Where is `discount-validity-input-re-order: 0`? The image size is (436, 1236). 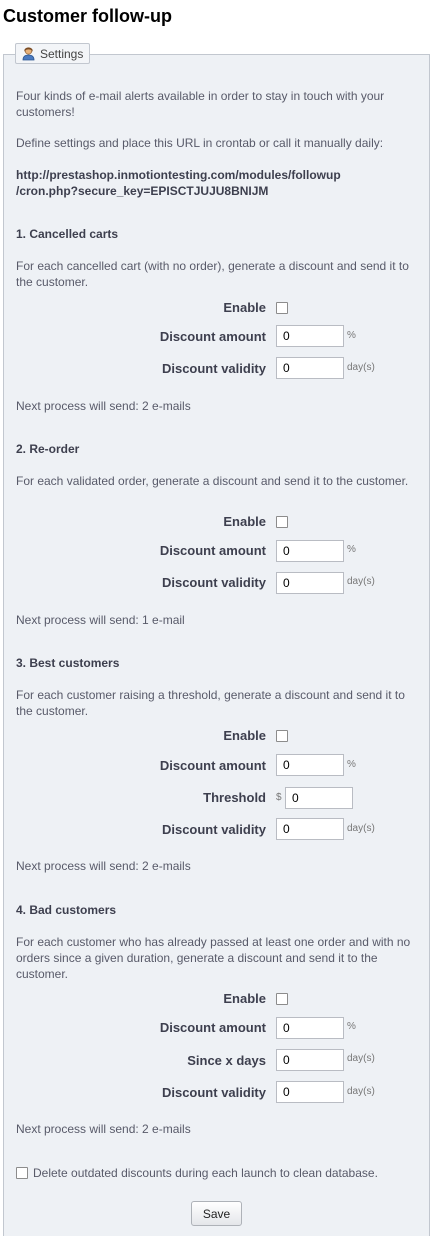
discount-validity-input-re-order: 0 is located at coordinates (310, 583).